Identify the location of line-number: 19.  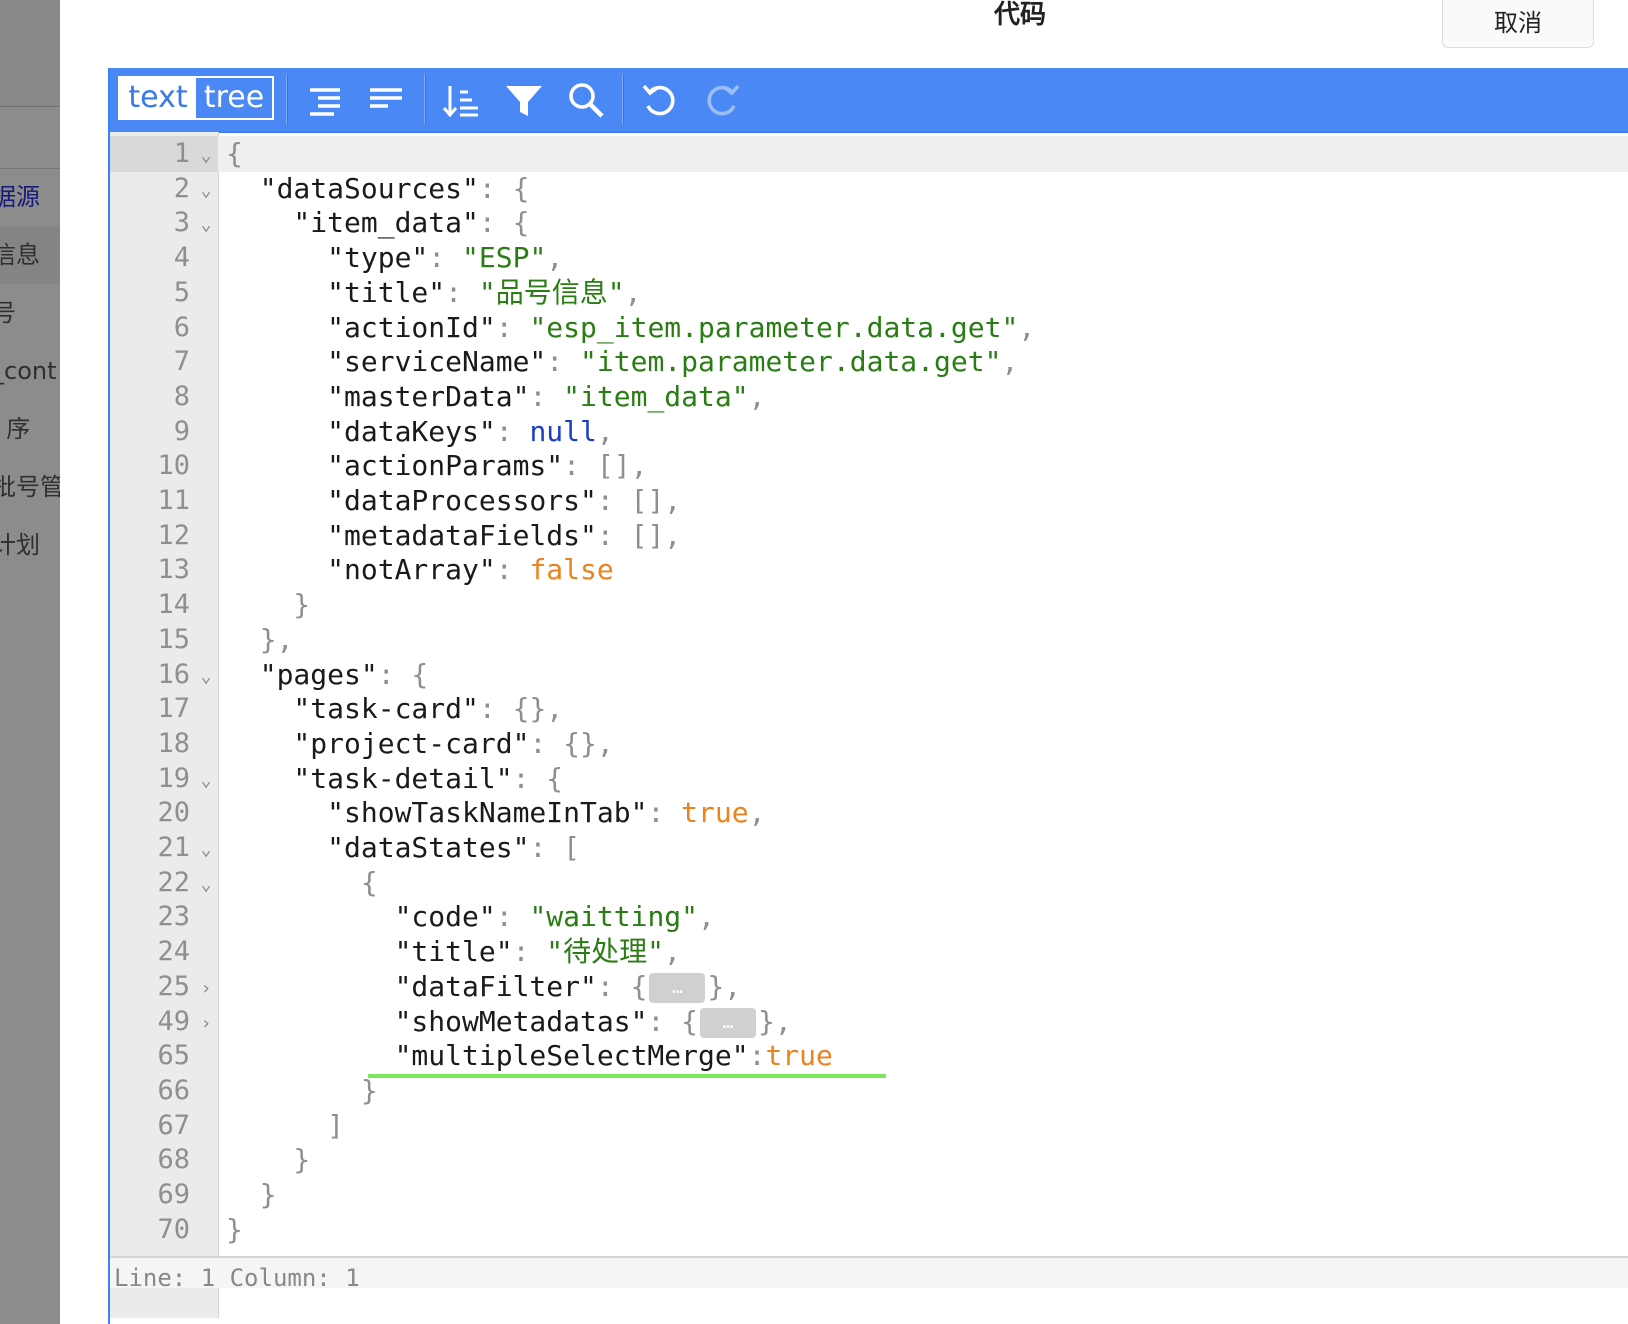
(173, 778).